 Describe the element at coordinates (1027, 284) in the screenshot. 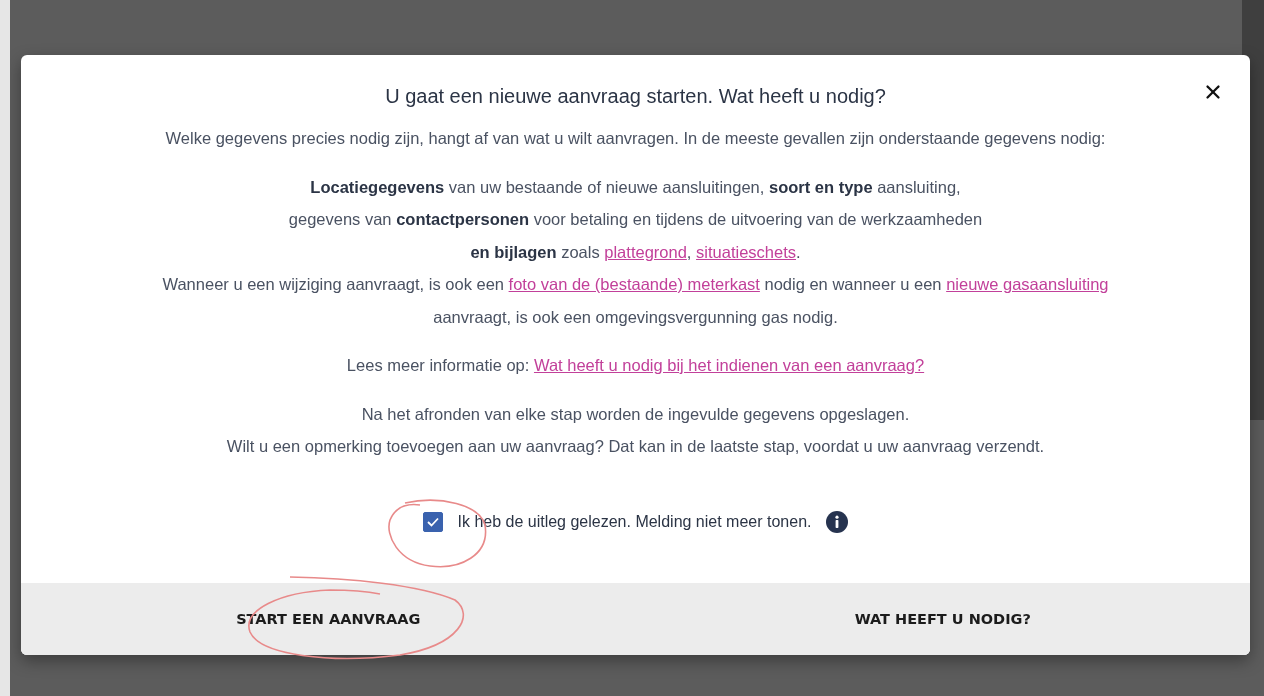

I see `text-link: nieuwe gasaansluiting` at that location.